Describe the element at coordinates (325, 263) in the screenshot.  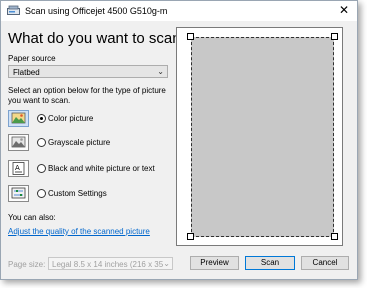
I see `cancel-button: Cancel` at that location.